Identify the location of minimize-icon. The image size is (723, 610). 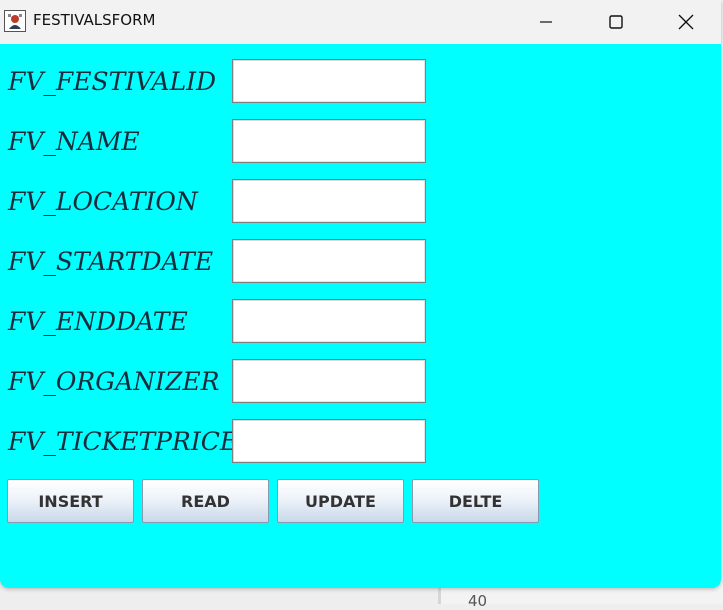
(546, 22).